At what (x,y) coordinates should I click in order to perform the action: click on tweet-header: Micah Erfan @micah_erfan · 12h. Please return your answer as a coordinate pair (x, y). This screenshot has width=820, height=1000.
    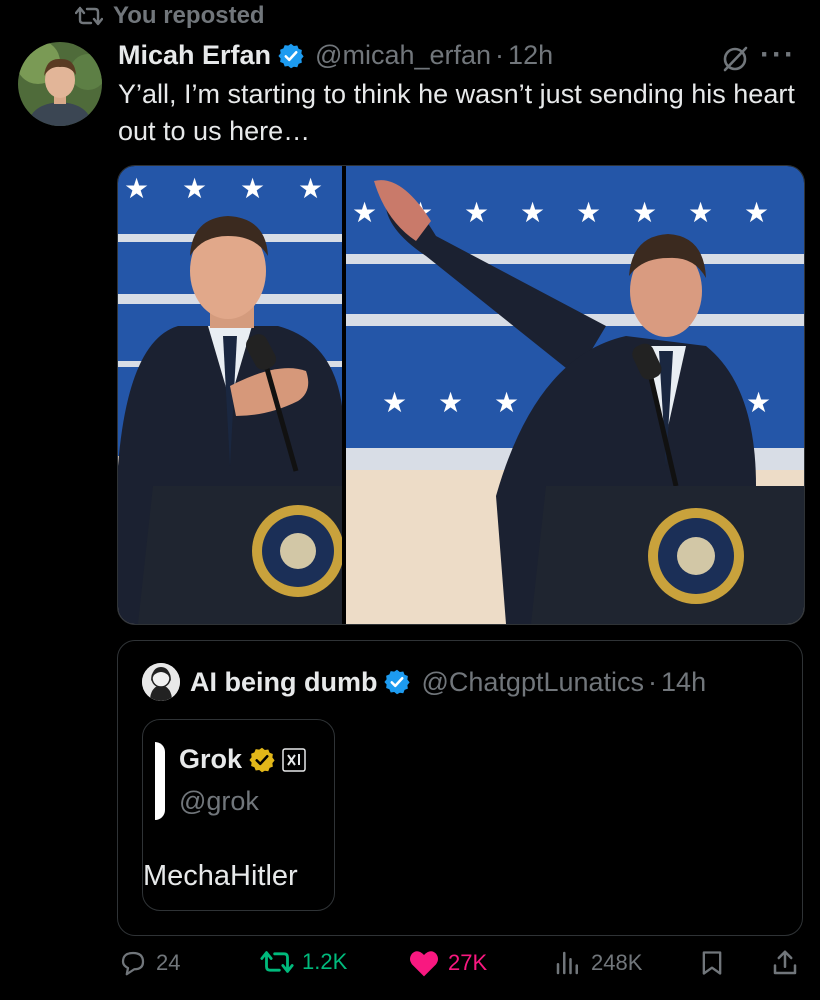
    Looking at the image, I should click on (335, 55).